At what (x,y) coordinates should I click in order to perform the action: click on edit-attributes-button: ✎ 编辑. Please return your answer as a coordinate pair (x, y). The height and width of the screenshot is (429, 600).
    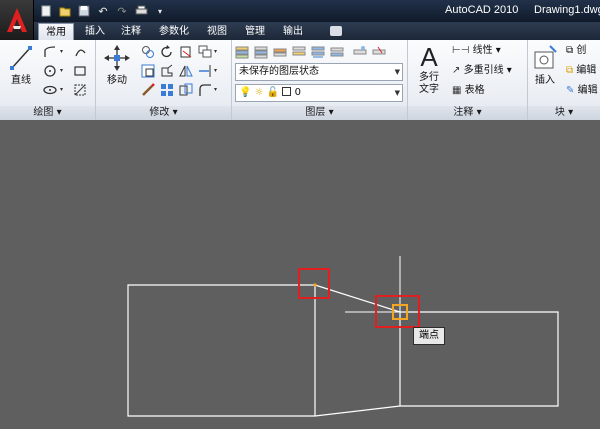
    Looking at the image, I should click on (582, 91).